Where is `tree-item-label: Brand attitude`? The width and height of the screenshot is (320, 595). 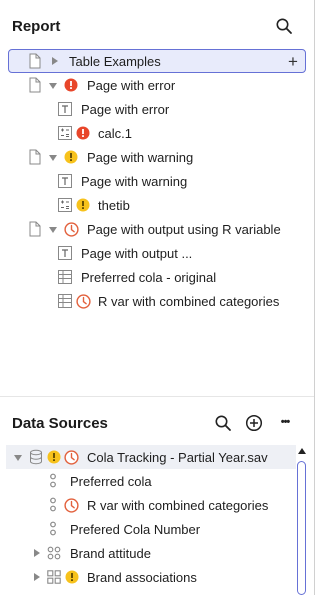
tree-item-label: Brand attitude is located at coordinates (110, 553).